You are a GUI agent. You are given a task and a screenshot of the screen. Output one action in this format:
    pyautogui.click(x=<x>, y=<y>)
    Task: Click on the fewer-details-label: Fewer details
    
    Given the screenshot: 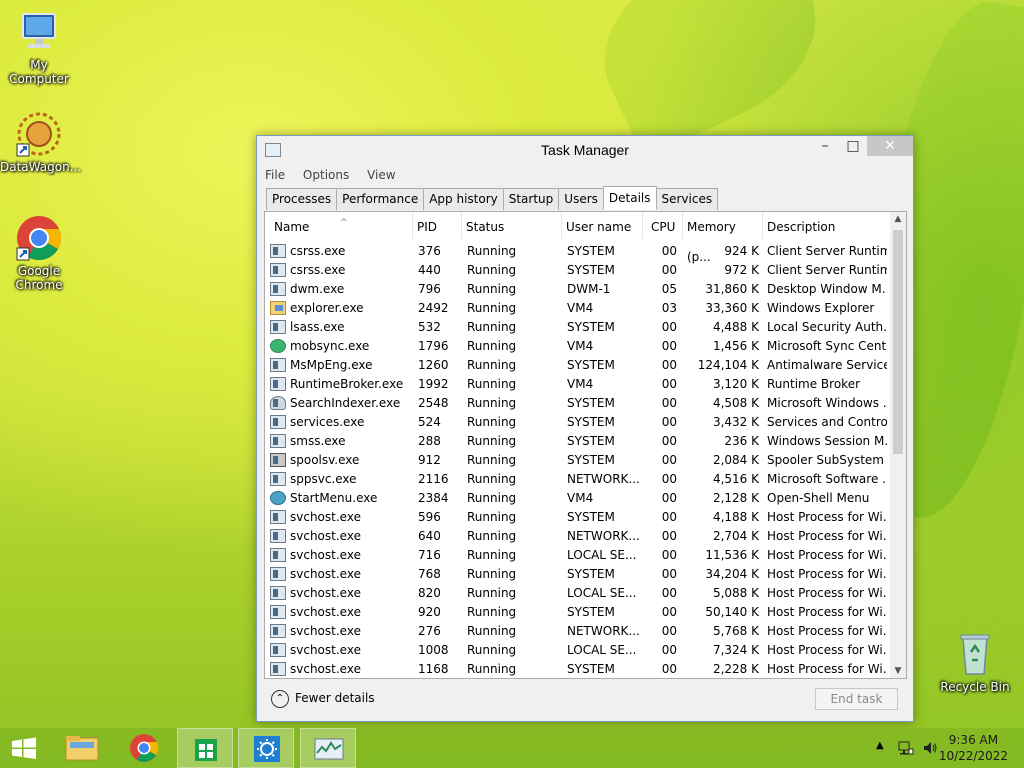 What is the action you would take?
    pyautogui.click(x=335, y=698)
    